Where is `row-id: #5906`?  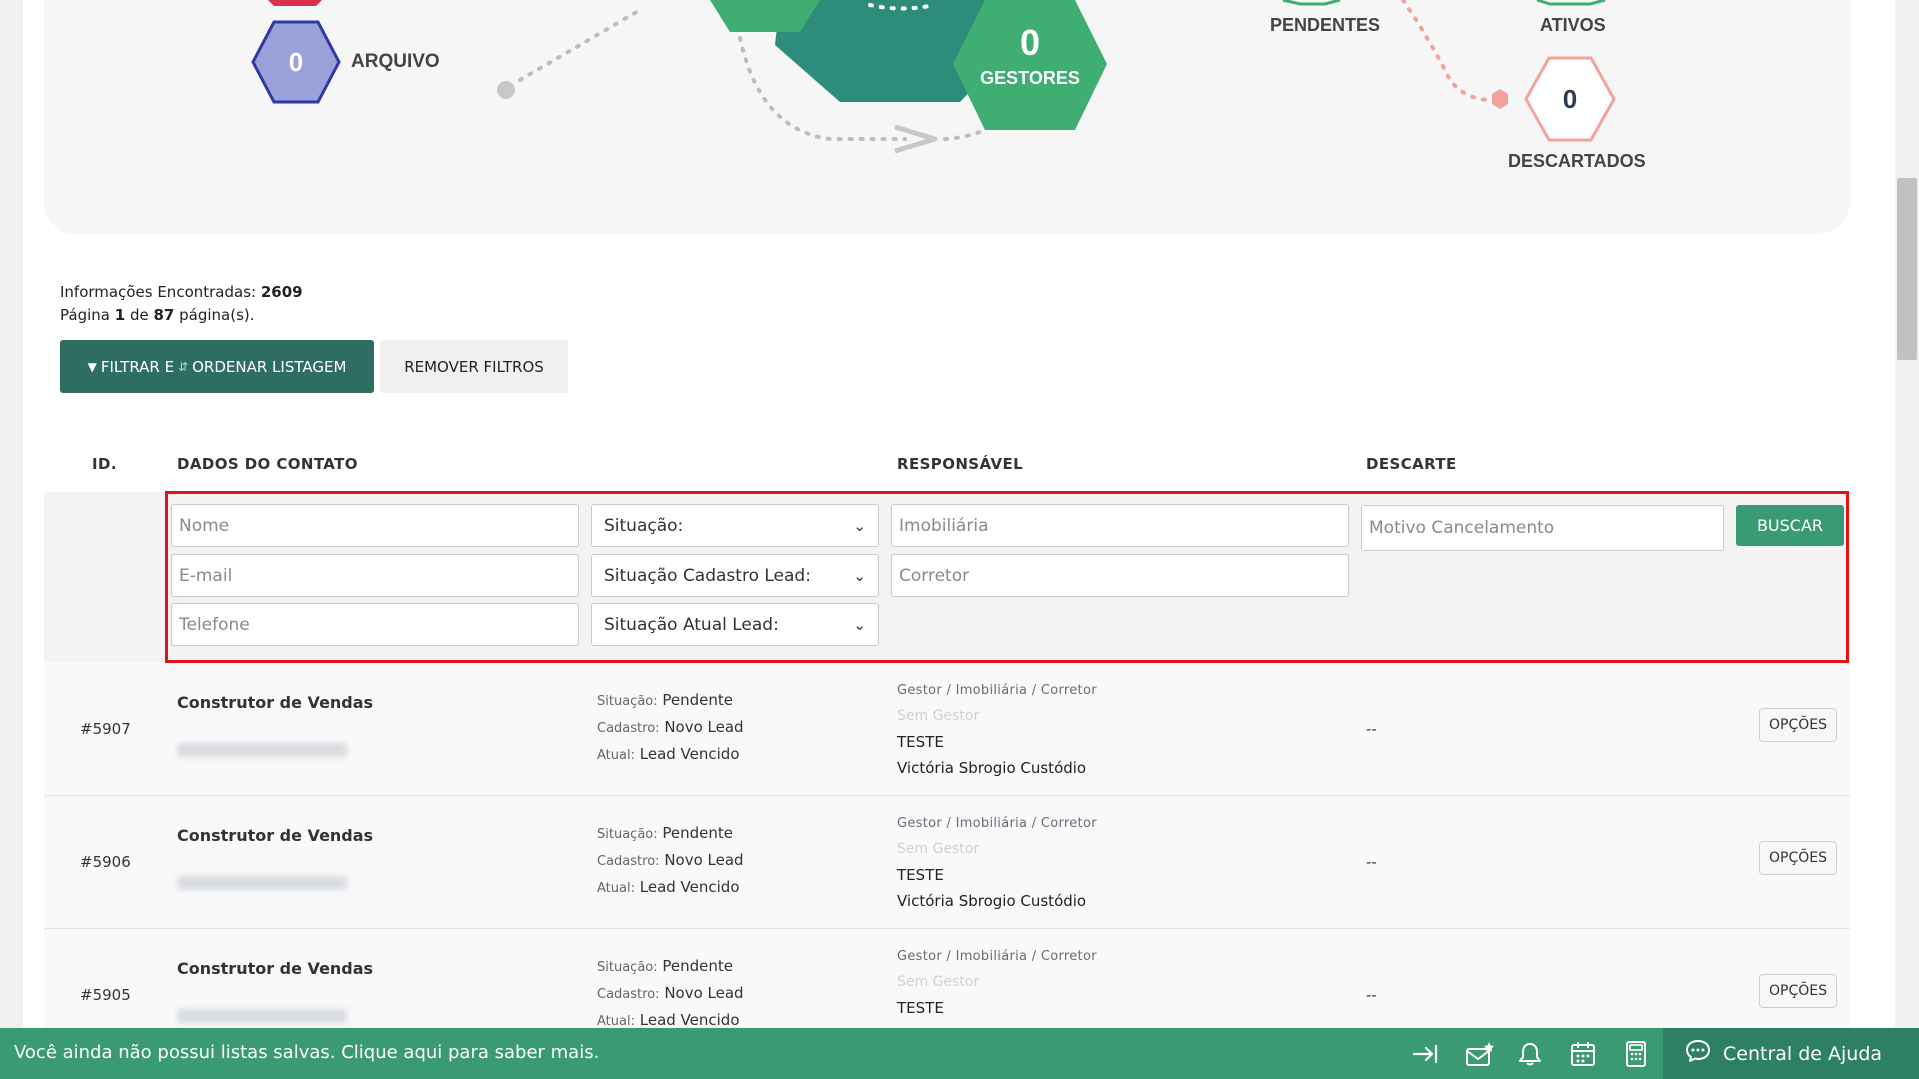
row-id: #5906 is located at coordinates (105, 862).